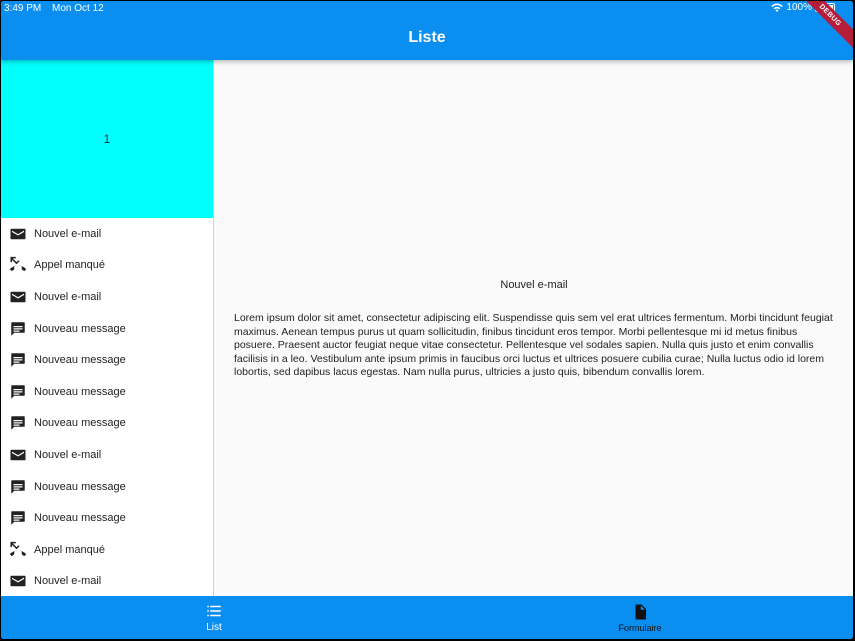  Describe the element at coordinates (777, 7) in the screenshot. I see `wifi-icon` at that location.